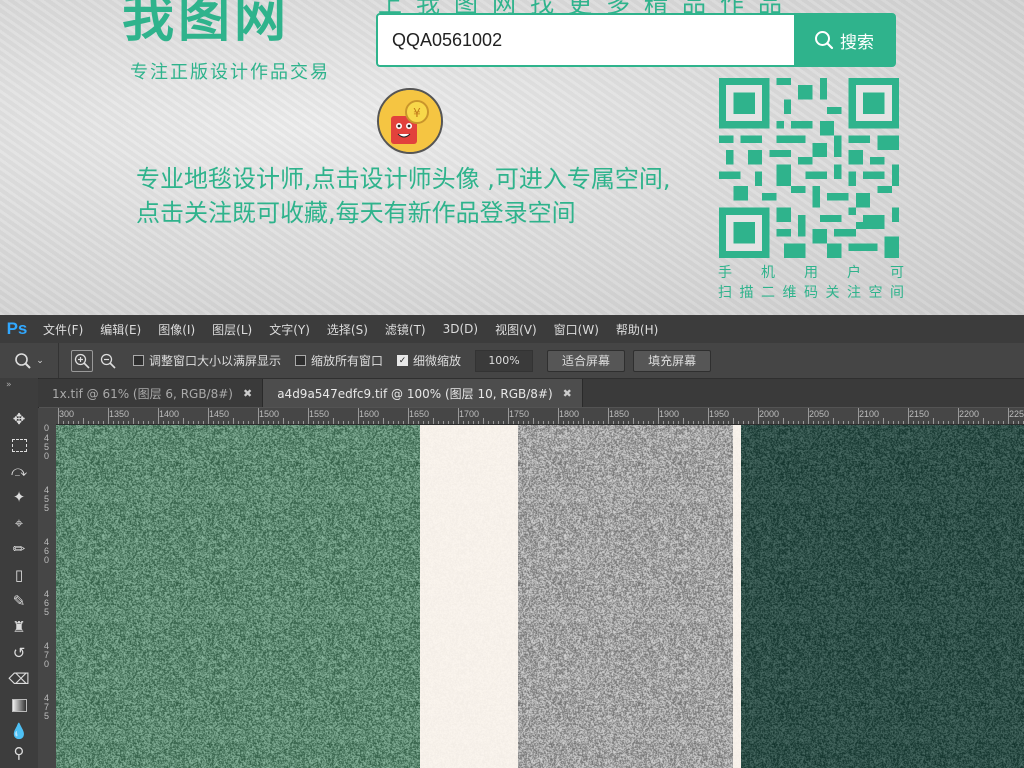 The image size is (1024, 768). What do you see at coordinates (151, 393) in the screenshot?
I see `tab-document-1: 1x.tif @ 61% (图层 6, RGB/8#) ✖` at bounding box center [151, 393].